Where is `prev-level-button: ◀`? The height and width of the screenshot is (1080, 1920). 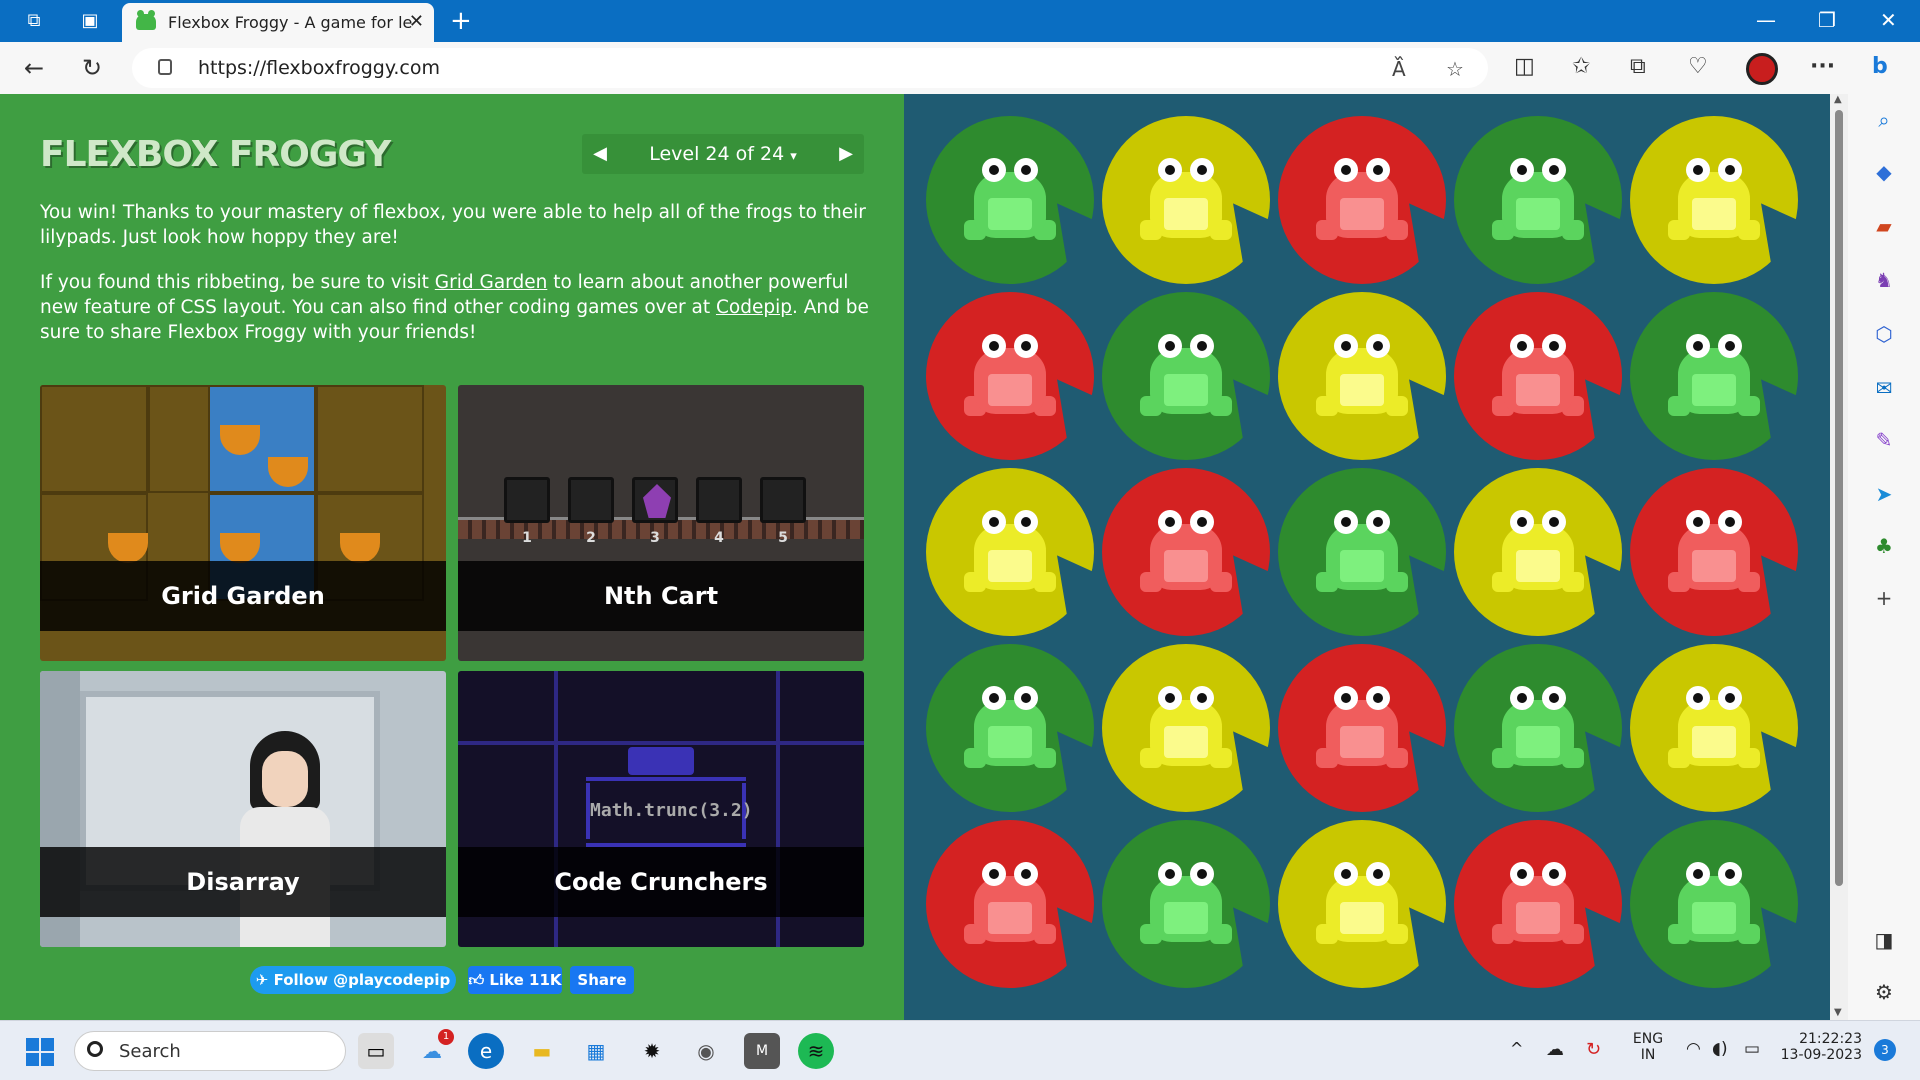 prev-level-button: ◀ is located at coordinates (600, 154).